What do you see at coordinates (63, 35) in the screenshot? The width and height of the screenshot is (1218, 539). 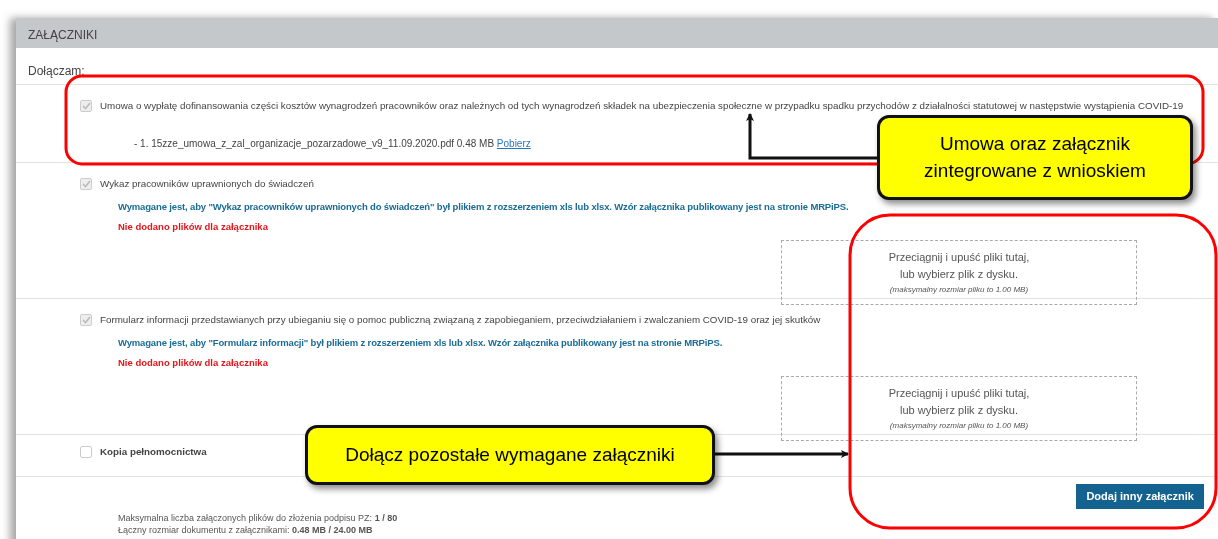 I see `section-title: ZAŁĄCZNIKI` at bounding box center [63, 35].